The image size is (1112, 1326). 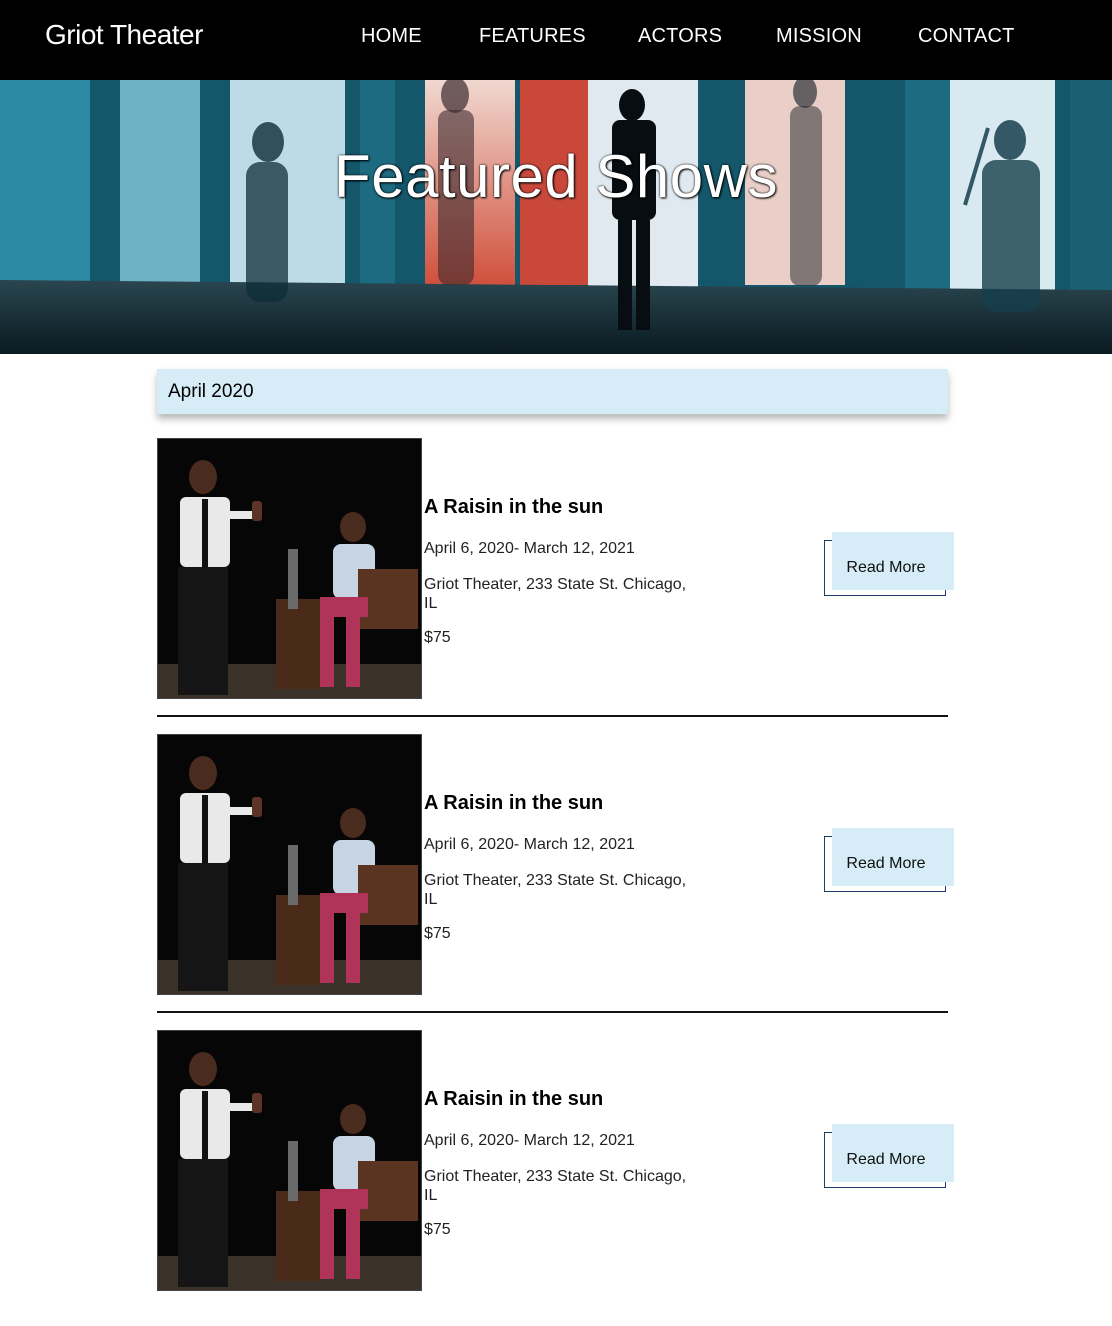 What do you see at coordinates (819, 36) in the screenshot?
I see `nav-link-mission: MISSION` at bounding box center [819, 36].